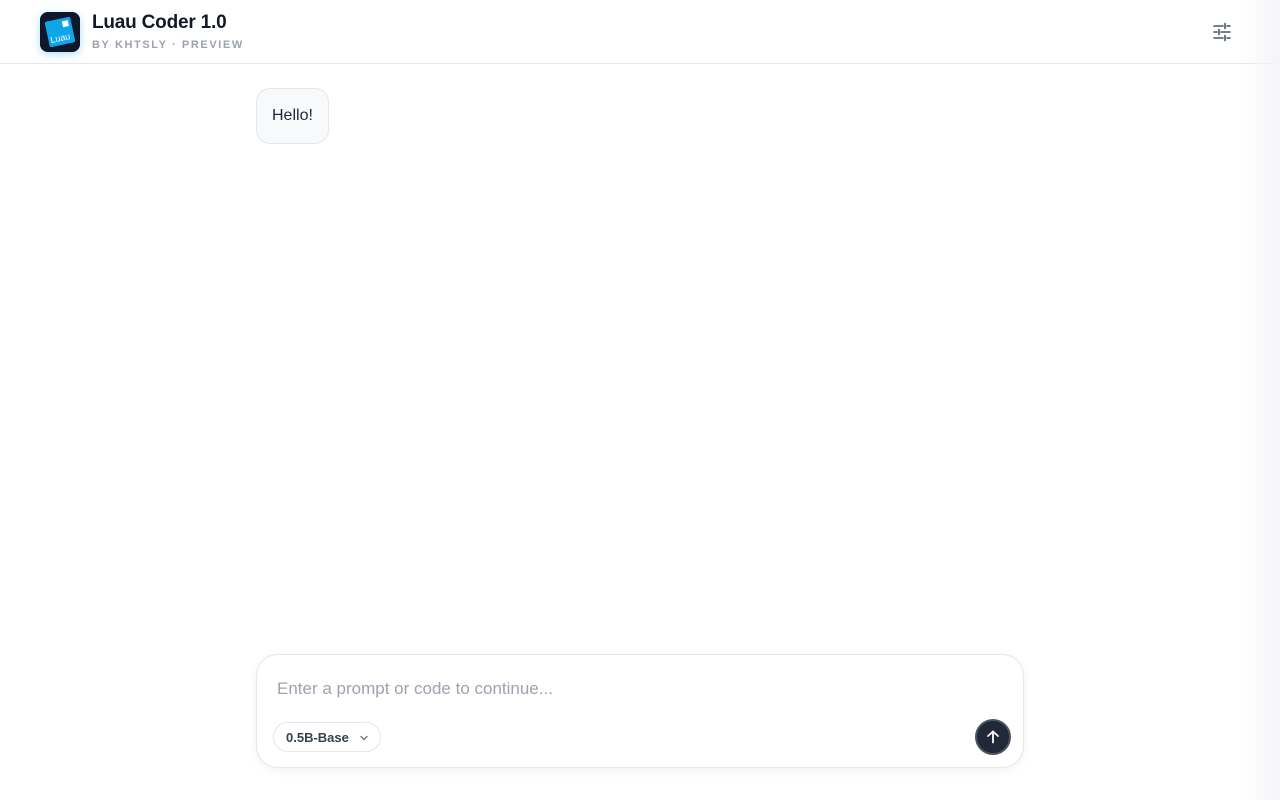 The width and height of the screenshot is (1280, 800). I want to click on app-subtitle: BY KHTSLY · PREVIEW, so click(168, 45).